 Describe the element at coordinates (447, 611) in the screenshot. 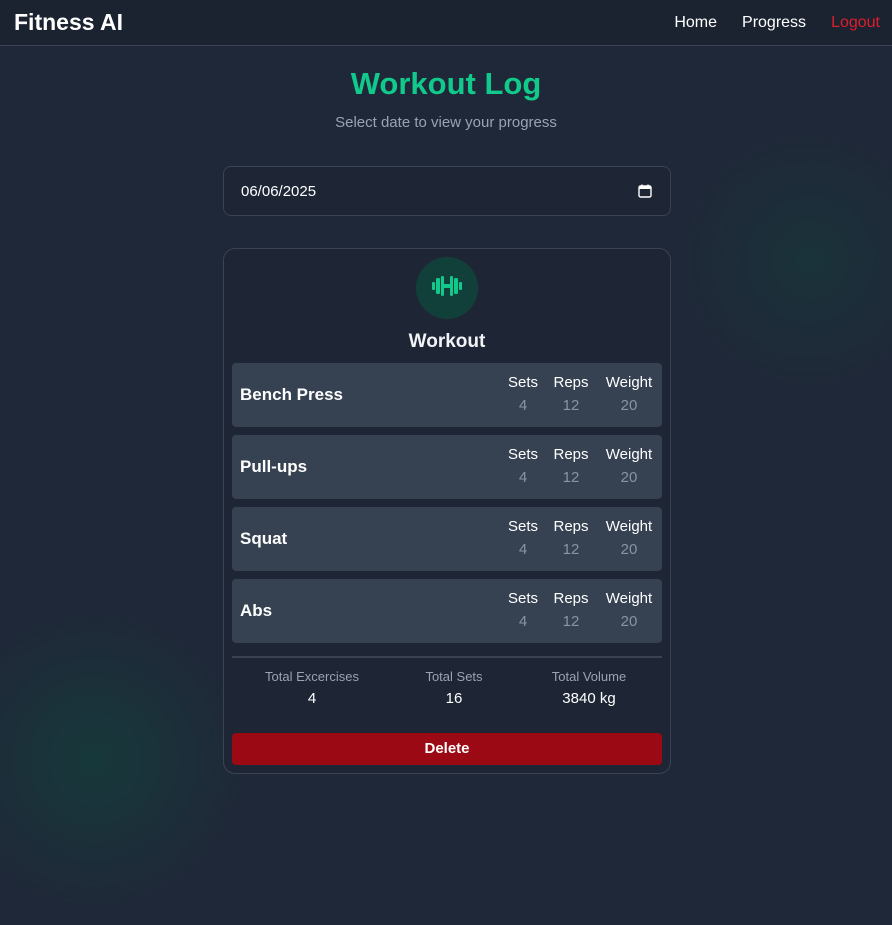

I see `exercise-row: Abs Sets 4 Reps 12 Weight 20` at that location.